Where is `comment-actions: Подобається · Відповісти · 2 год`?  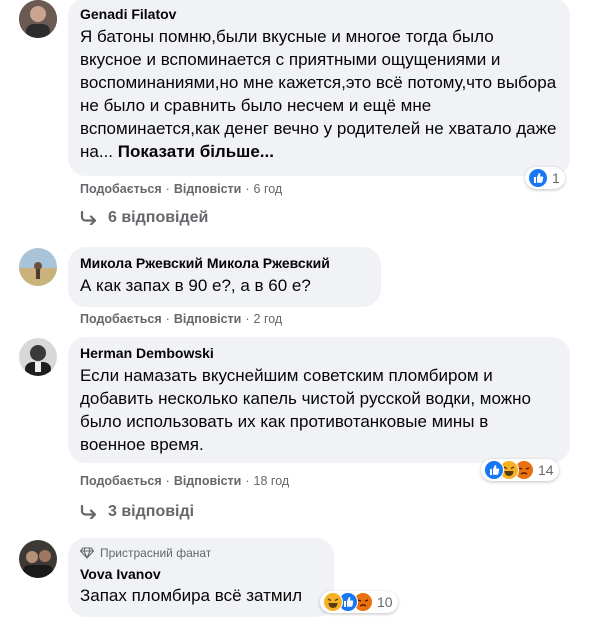
comment-actions: Подобається · Відповісти · 2 год is located at coordinates (181, 319).